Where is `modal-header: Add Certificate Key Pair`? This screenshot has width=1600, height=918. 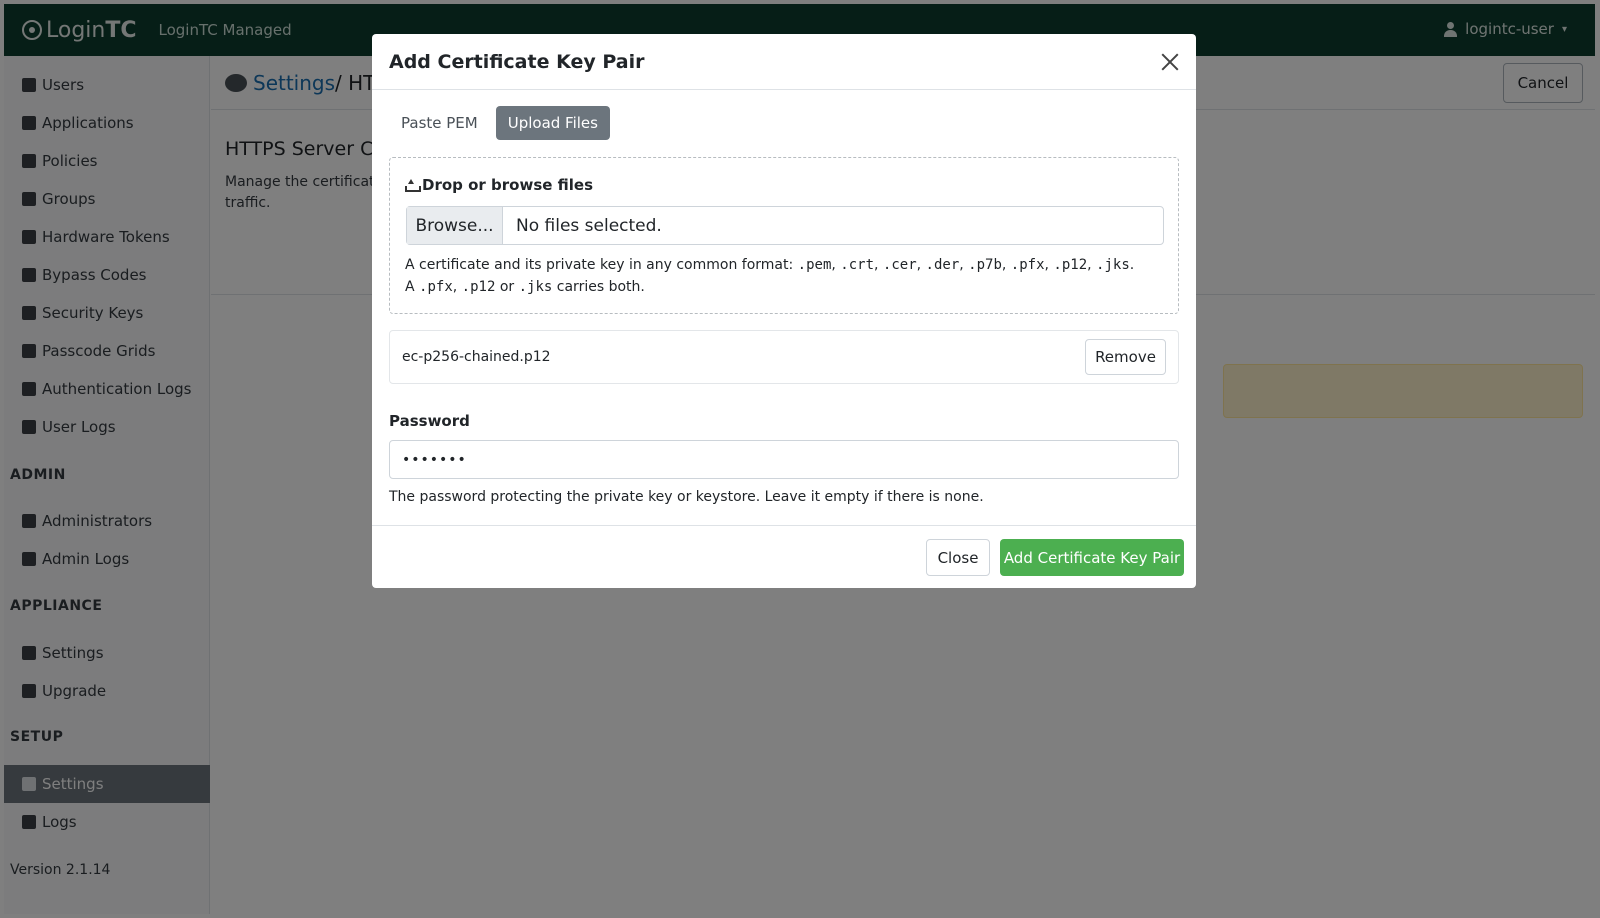 modal-header: Add Certificate Key Pair is located at coordinates (784, 62).